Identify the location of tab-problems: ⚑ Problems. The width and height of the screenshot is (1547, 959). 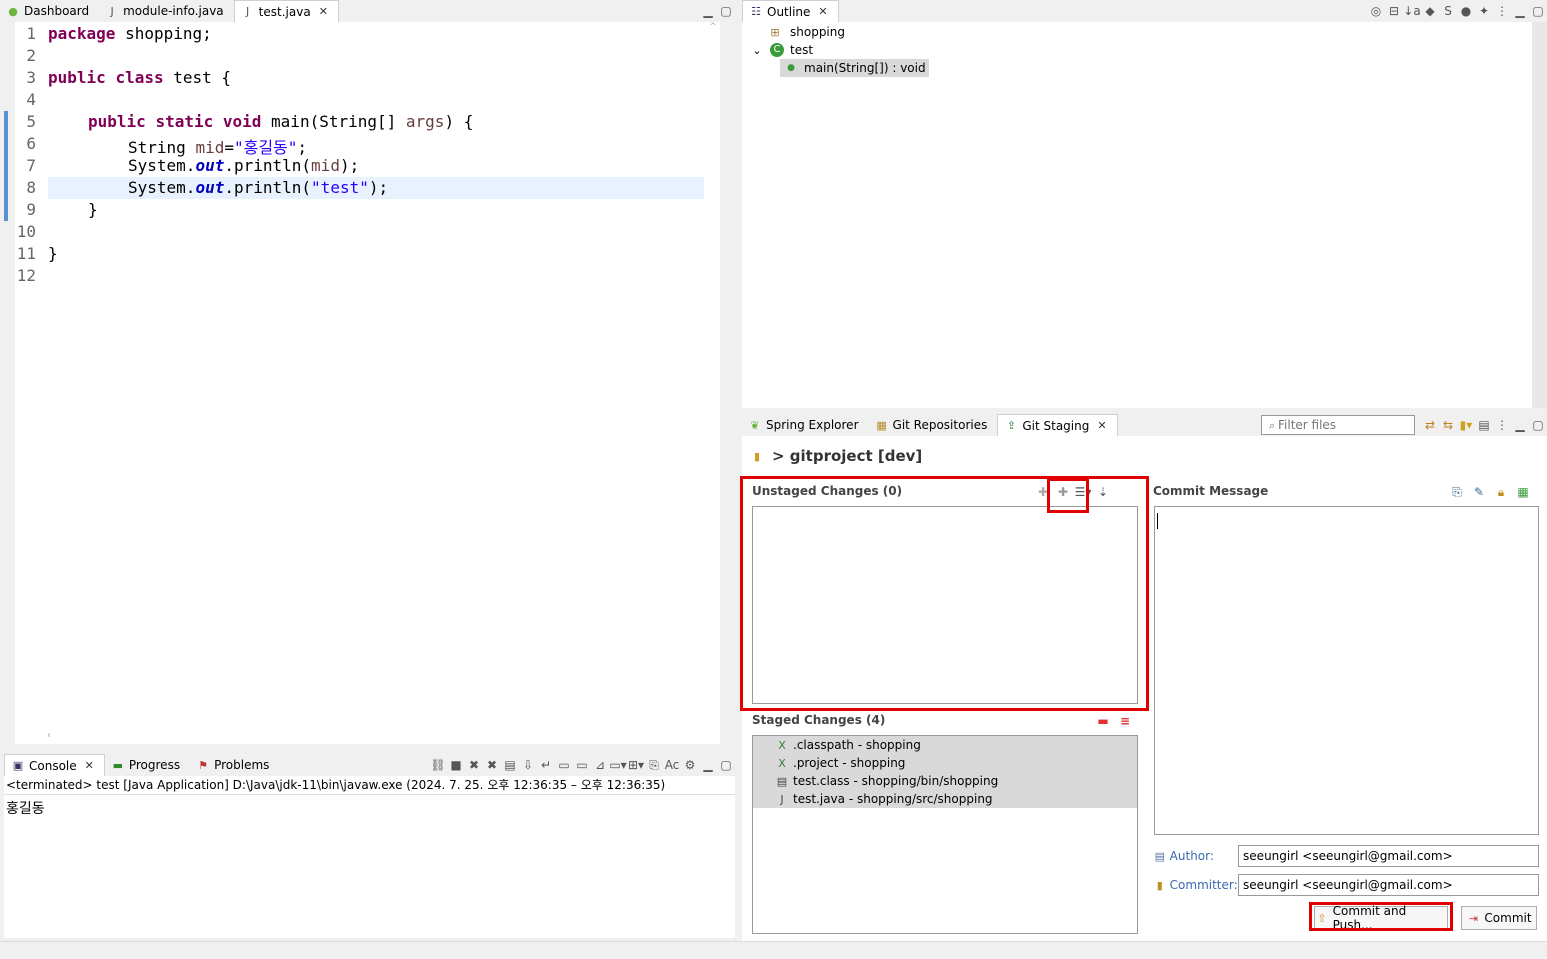
(234, 765).